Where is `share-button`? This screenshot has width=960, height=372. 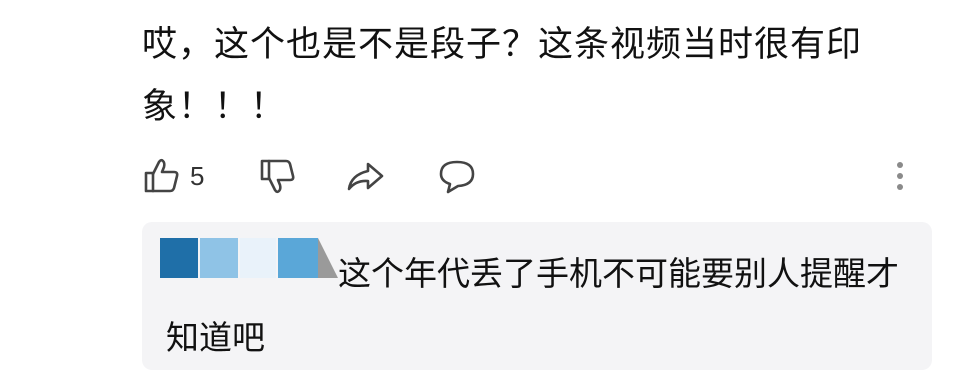
share-button is located at coordinates (365, 176).